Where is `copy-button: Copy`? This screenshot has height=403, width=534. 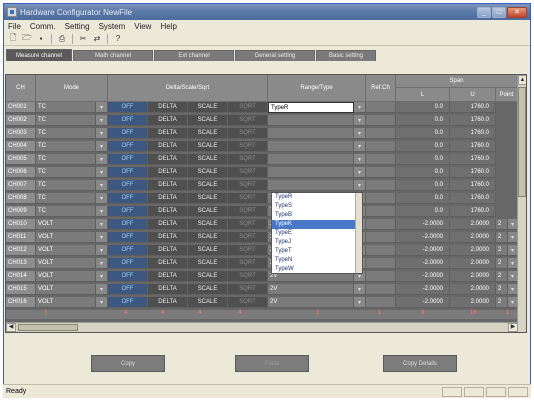
copy-button: Copy is located at coordinates (128, 363).